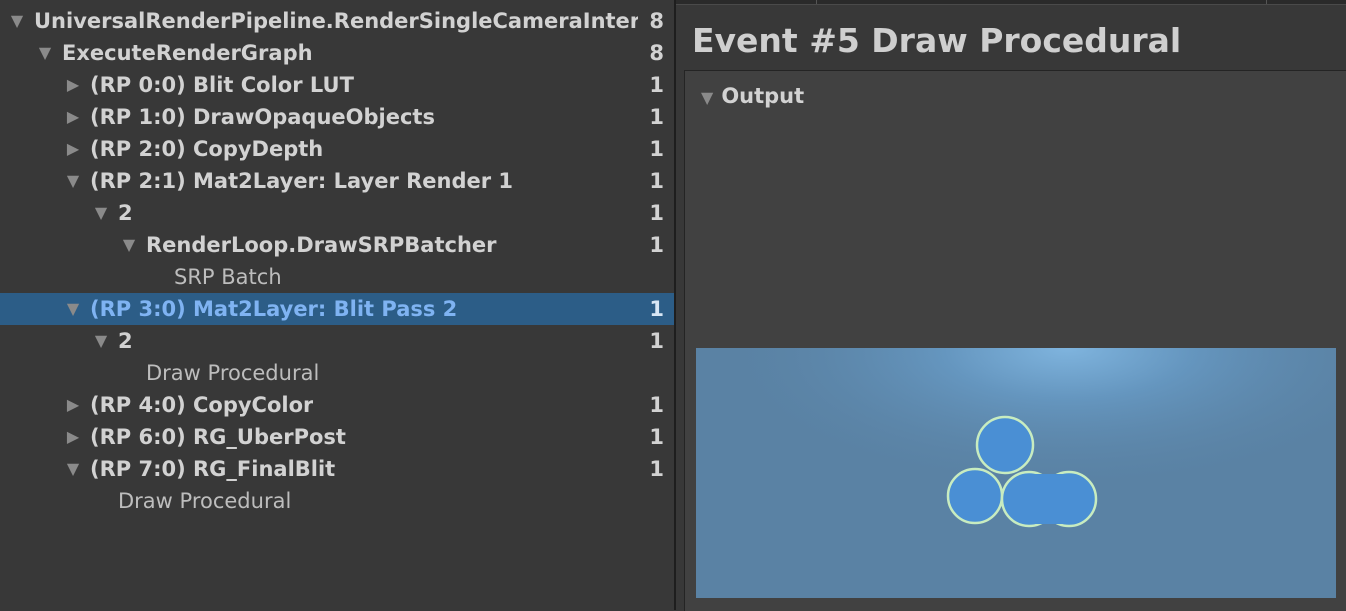 The width and height of the screenshot is (1346, 611). I want to click on tree-row-label: (RP 3:0) Mat2Layer: Blit Pass 2, so click(274, 309).